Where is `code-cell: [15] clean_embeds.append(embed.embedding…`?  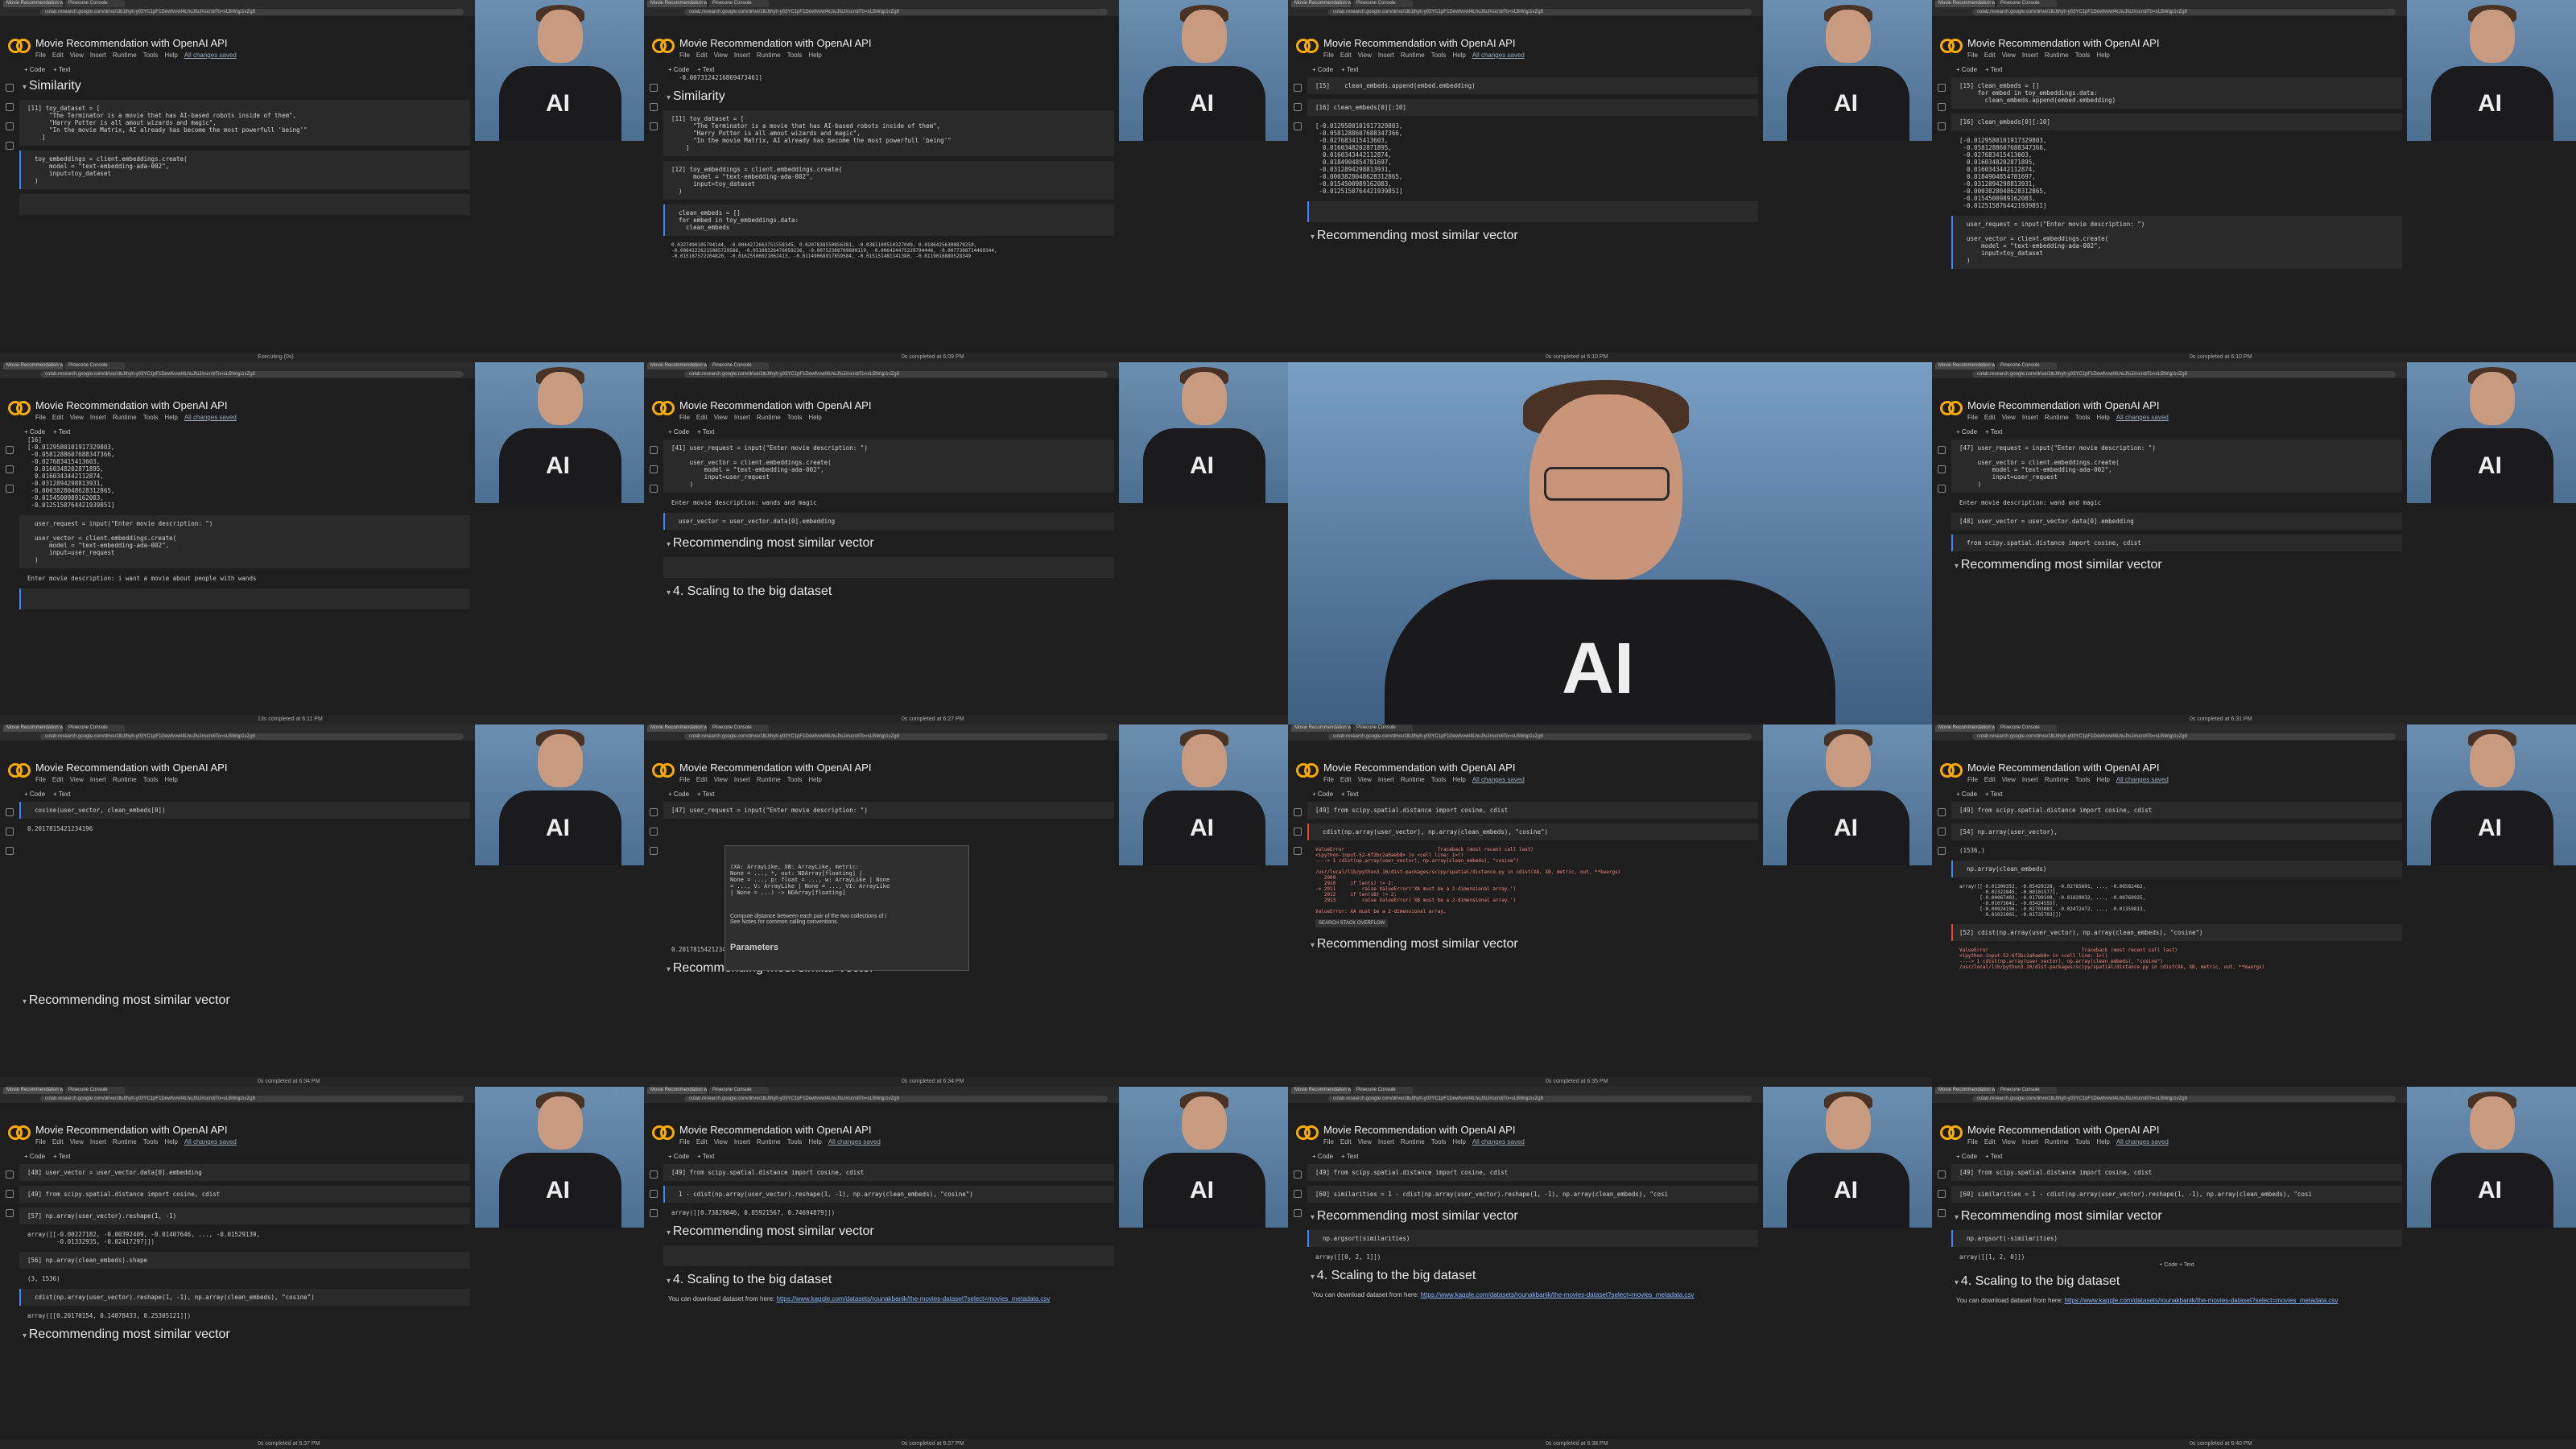 code-cell: [15] clean_embeds.append(embed.embedding… is located at coordinates (1532, 85).